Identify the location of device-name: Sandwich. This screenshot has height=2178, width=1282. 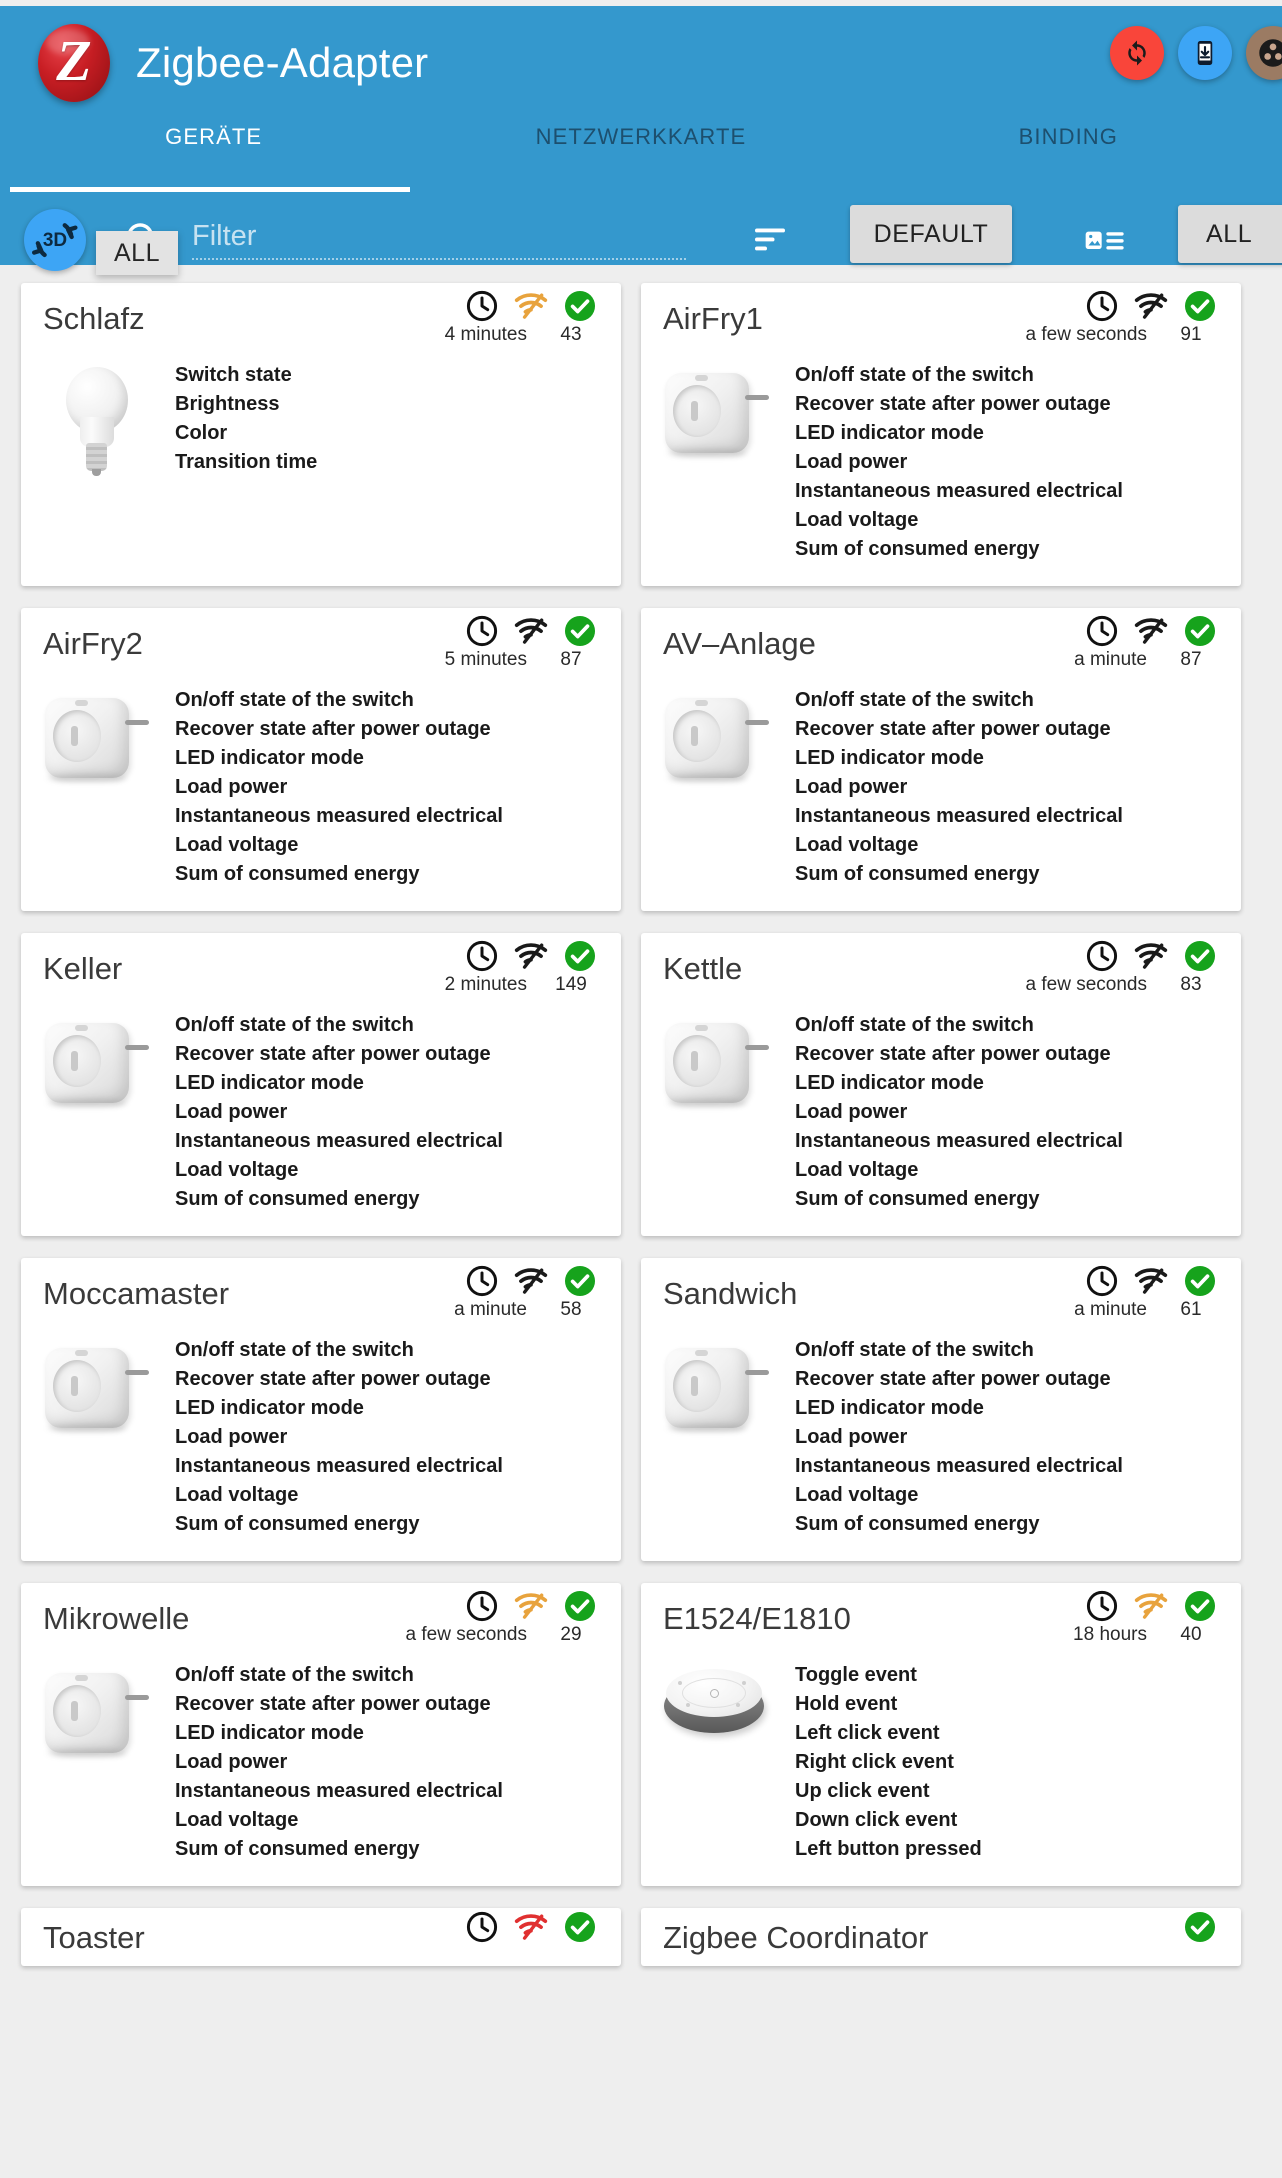
(730, 1293).